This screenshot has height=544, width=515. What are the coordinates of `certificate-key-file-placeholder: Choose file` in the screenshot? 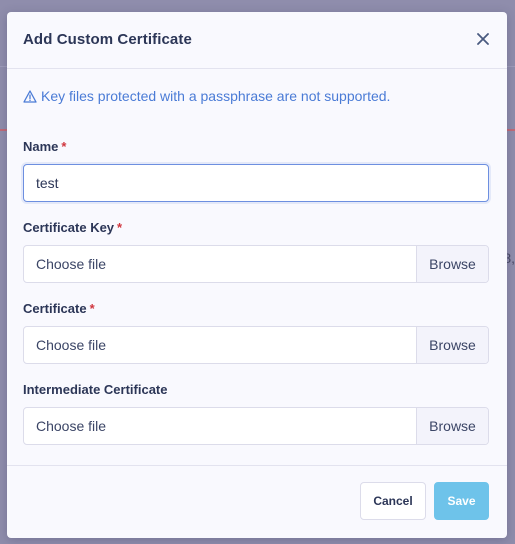 It's located at (71, 264).